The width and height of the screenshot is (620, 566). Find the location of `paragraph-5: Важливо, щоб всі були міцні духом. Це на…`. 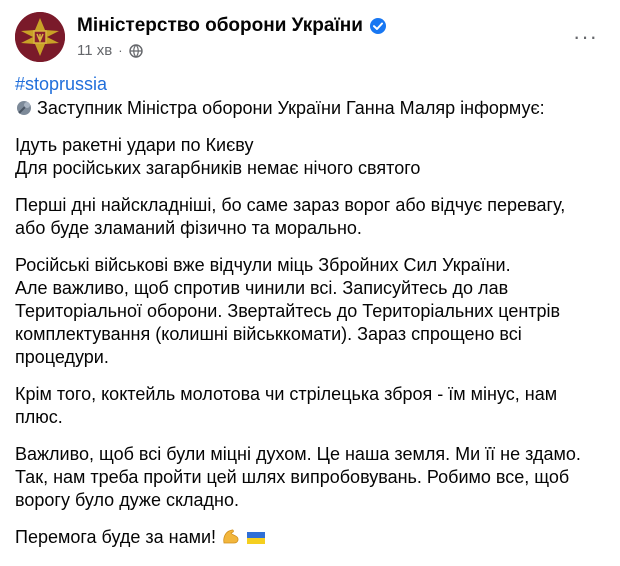

paragraph-5: Важливо, щоб всі були міцні духом. Це на… is located at coordinates (312, 477).